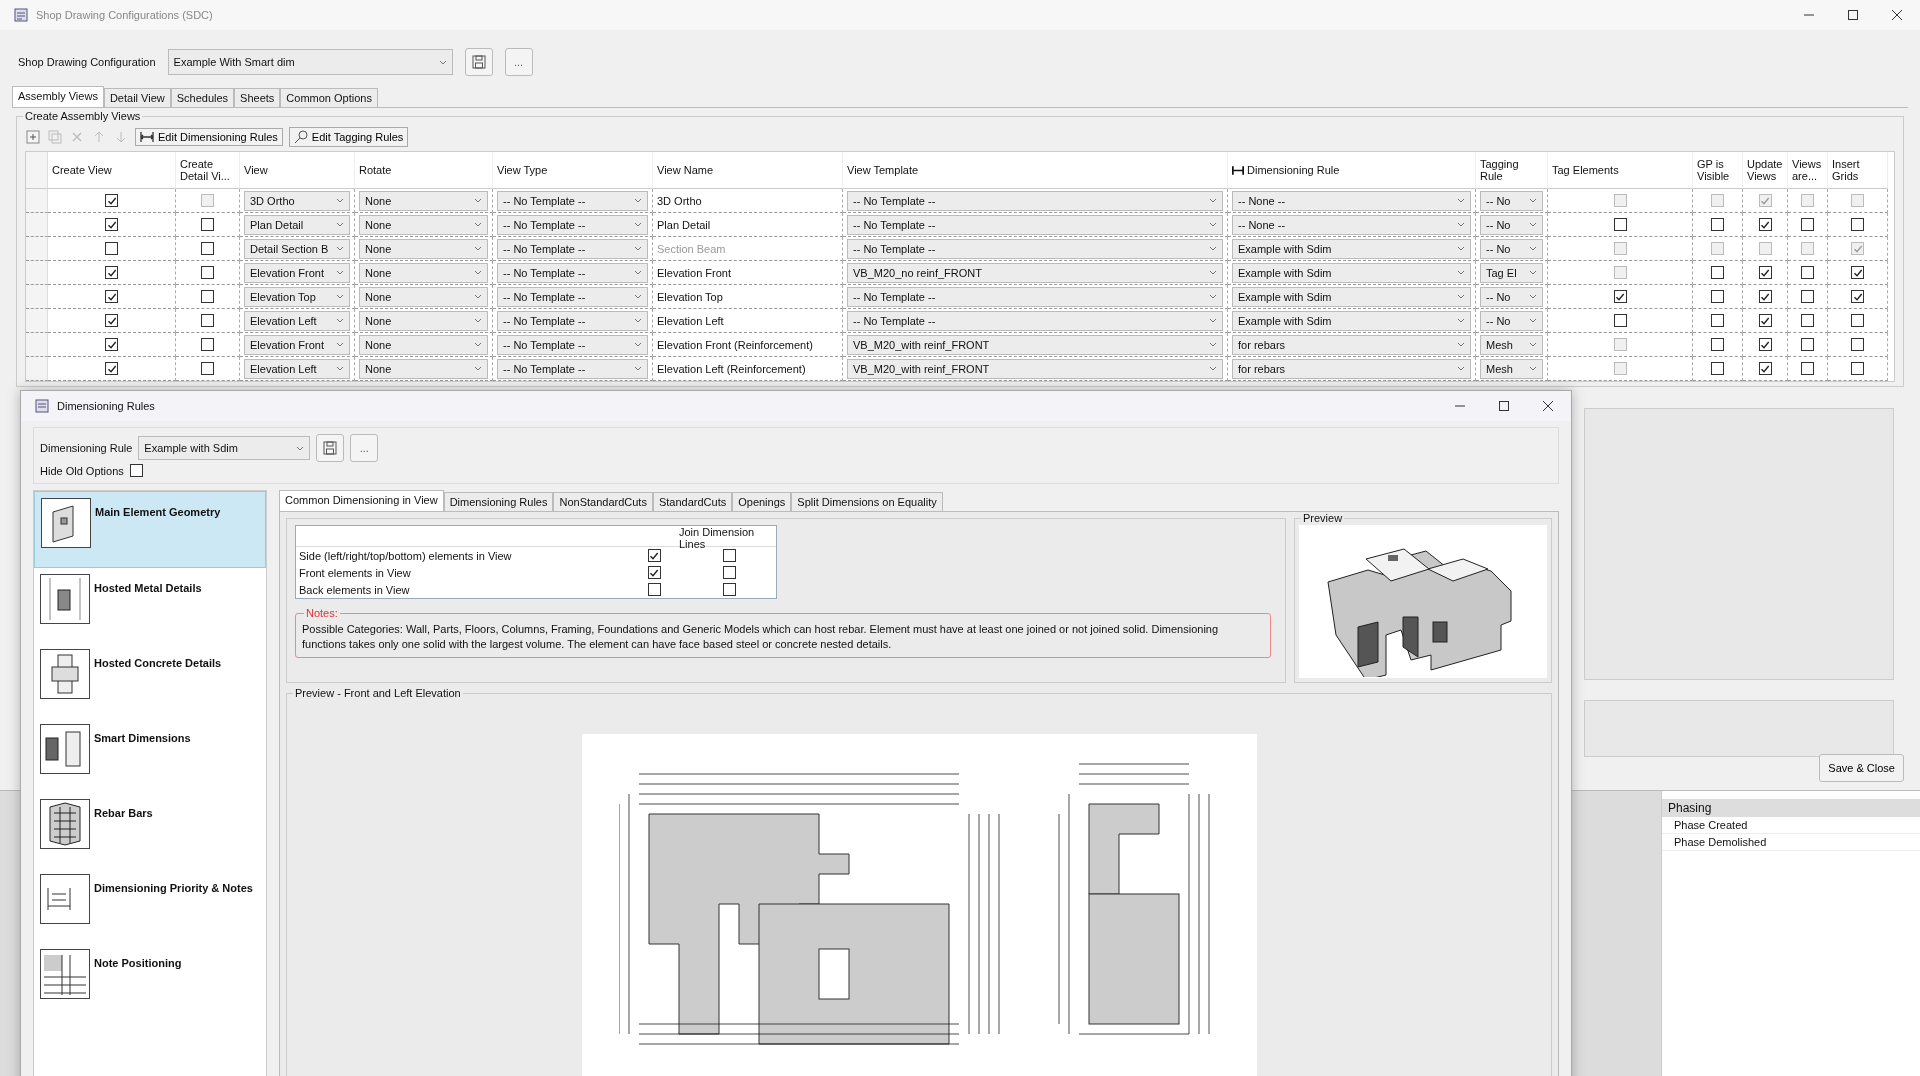 Image resolution: width=1920 pixels, height=1076 pixels. I want to click on dropdown: Elevation Left, so click(297, 368).